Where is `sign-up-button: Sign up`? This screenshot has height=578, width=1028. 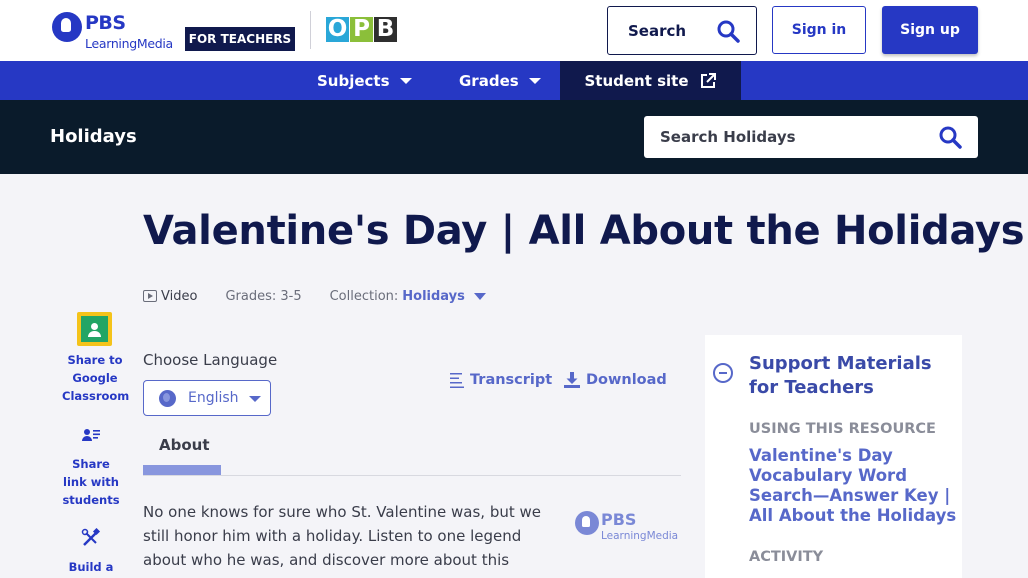 sign-up-button: Sign up is located at coordinates (930, 30).